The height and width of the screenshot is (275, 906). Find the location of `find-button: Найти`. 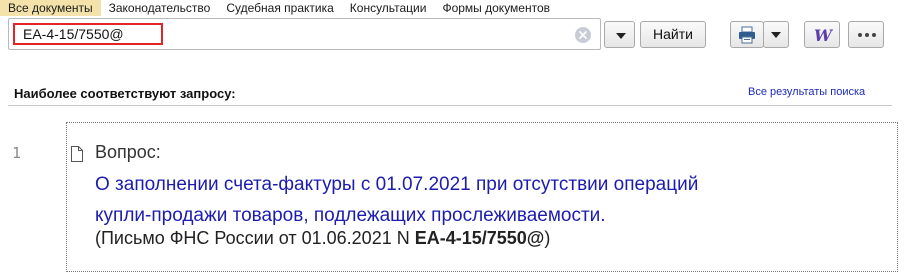

find-button: Найти is located at coordinates (673, 34).